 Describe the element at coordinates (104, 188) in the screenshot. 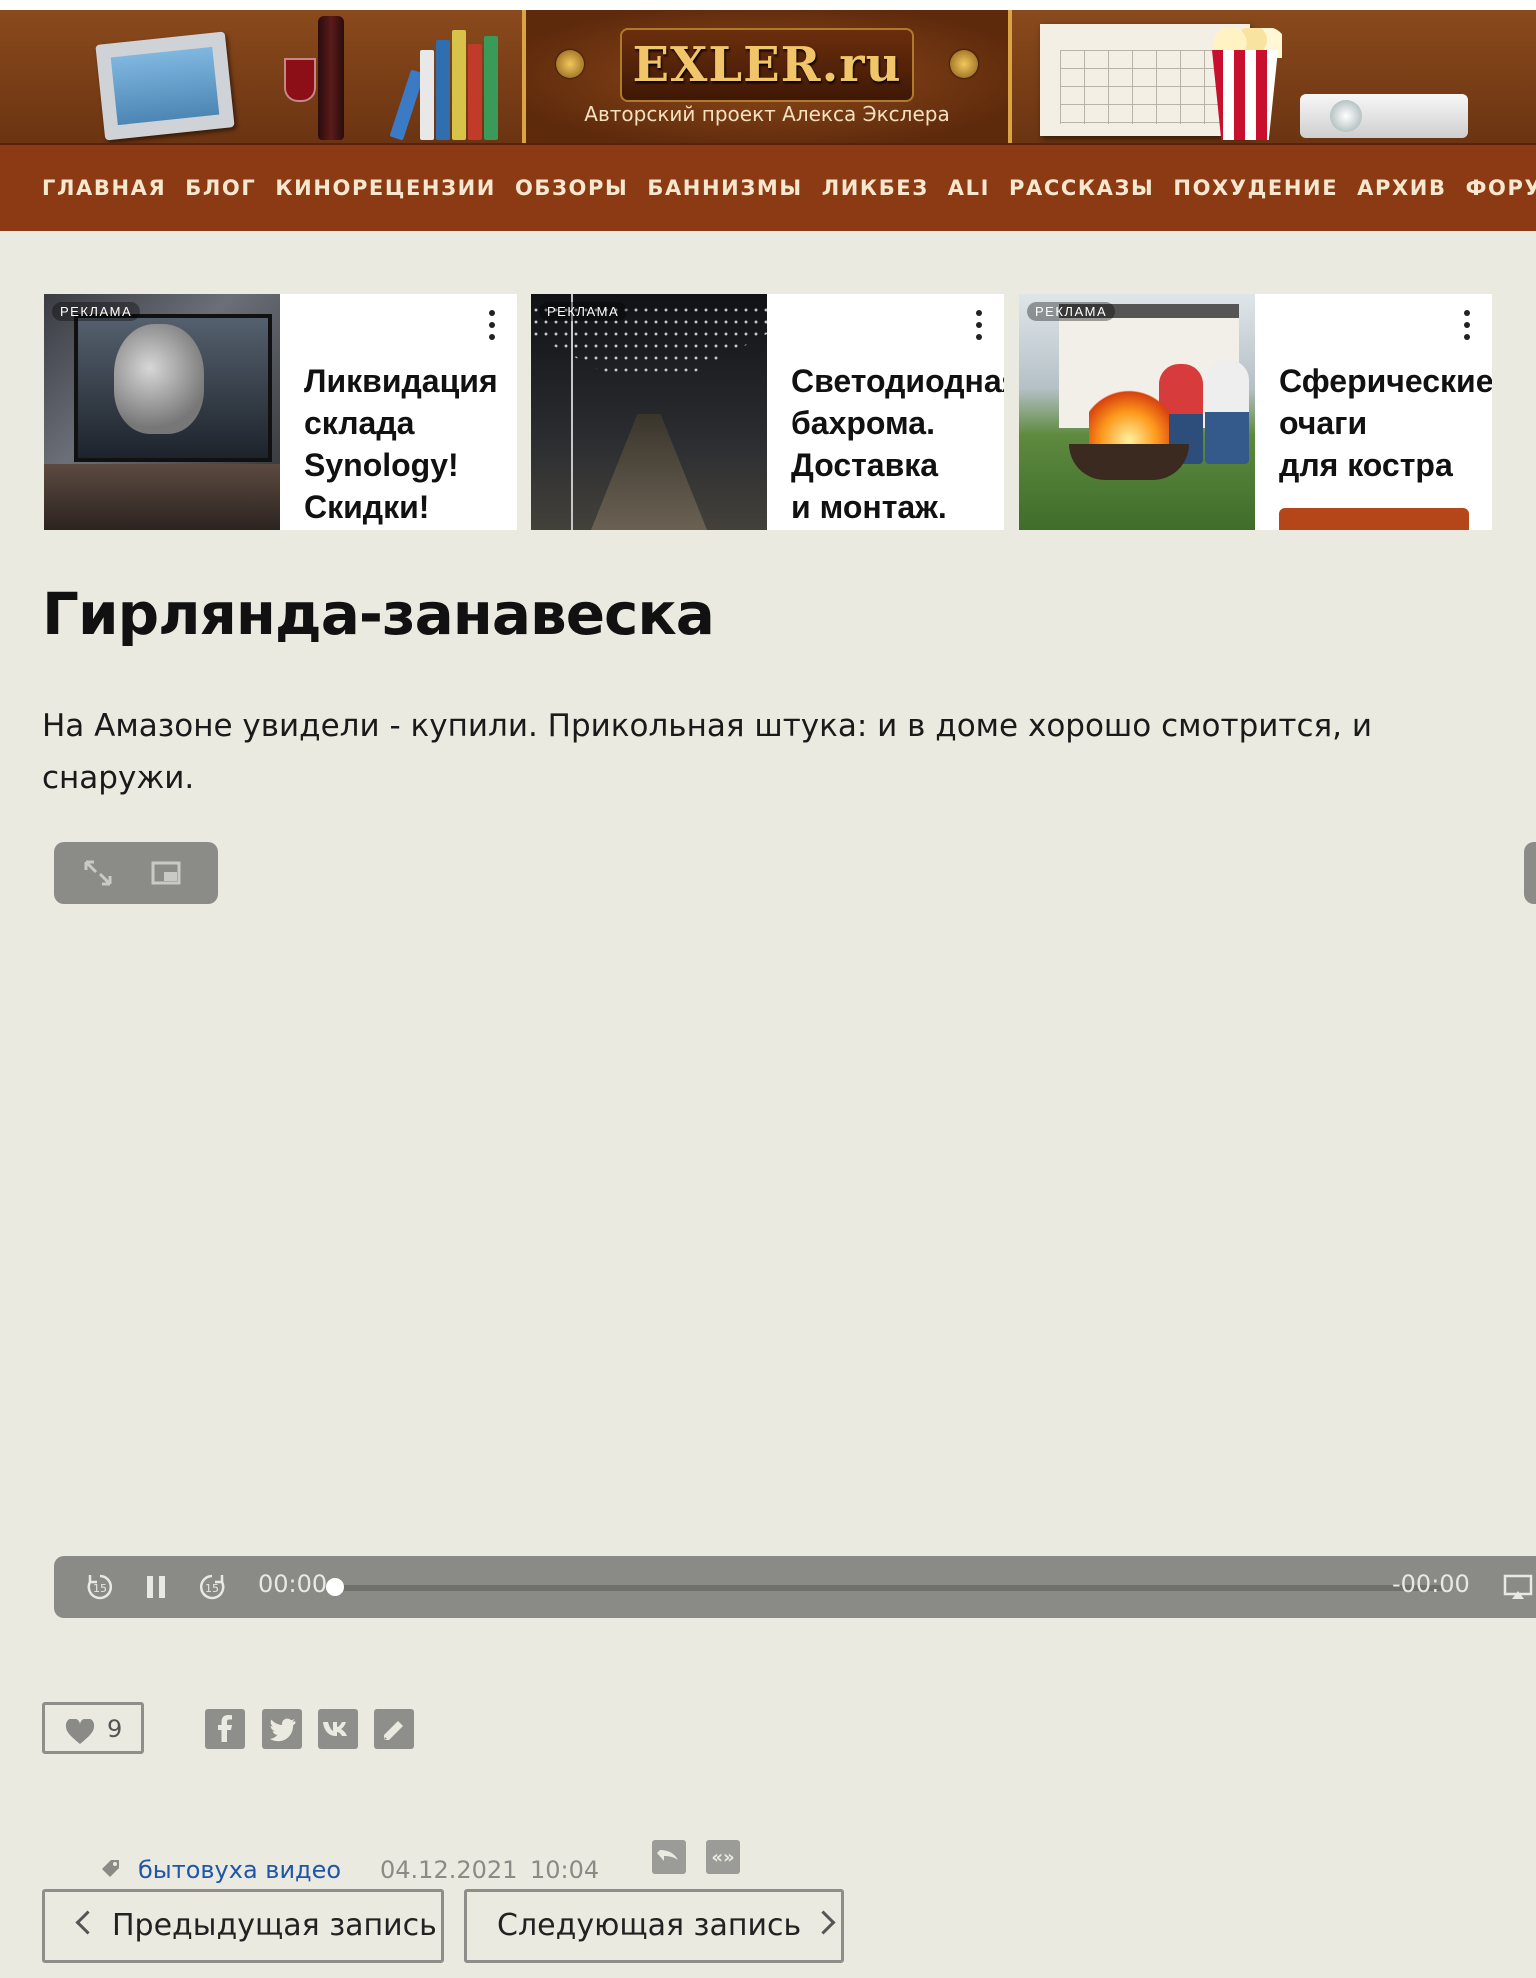

I see `nav-item-home: ГЛАВНАЯ` at that location.